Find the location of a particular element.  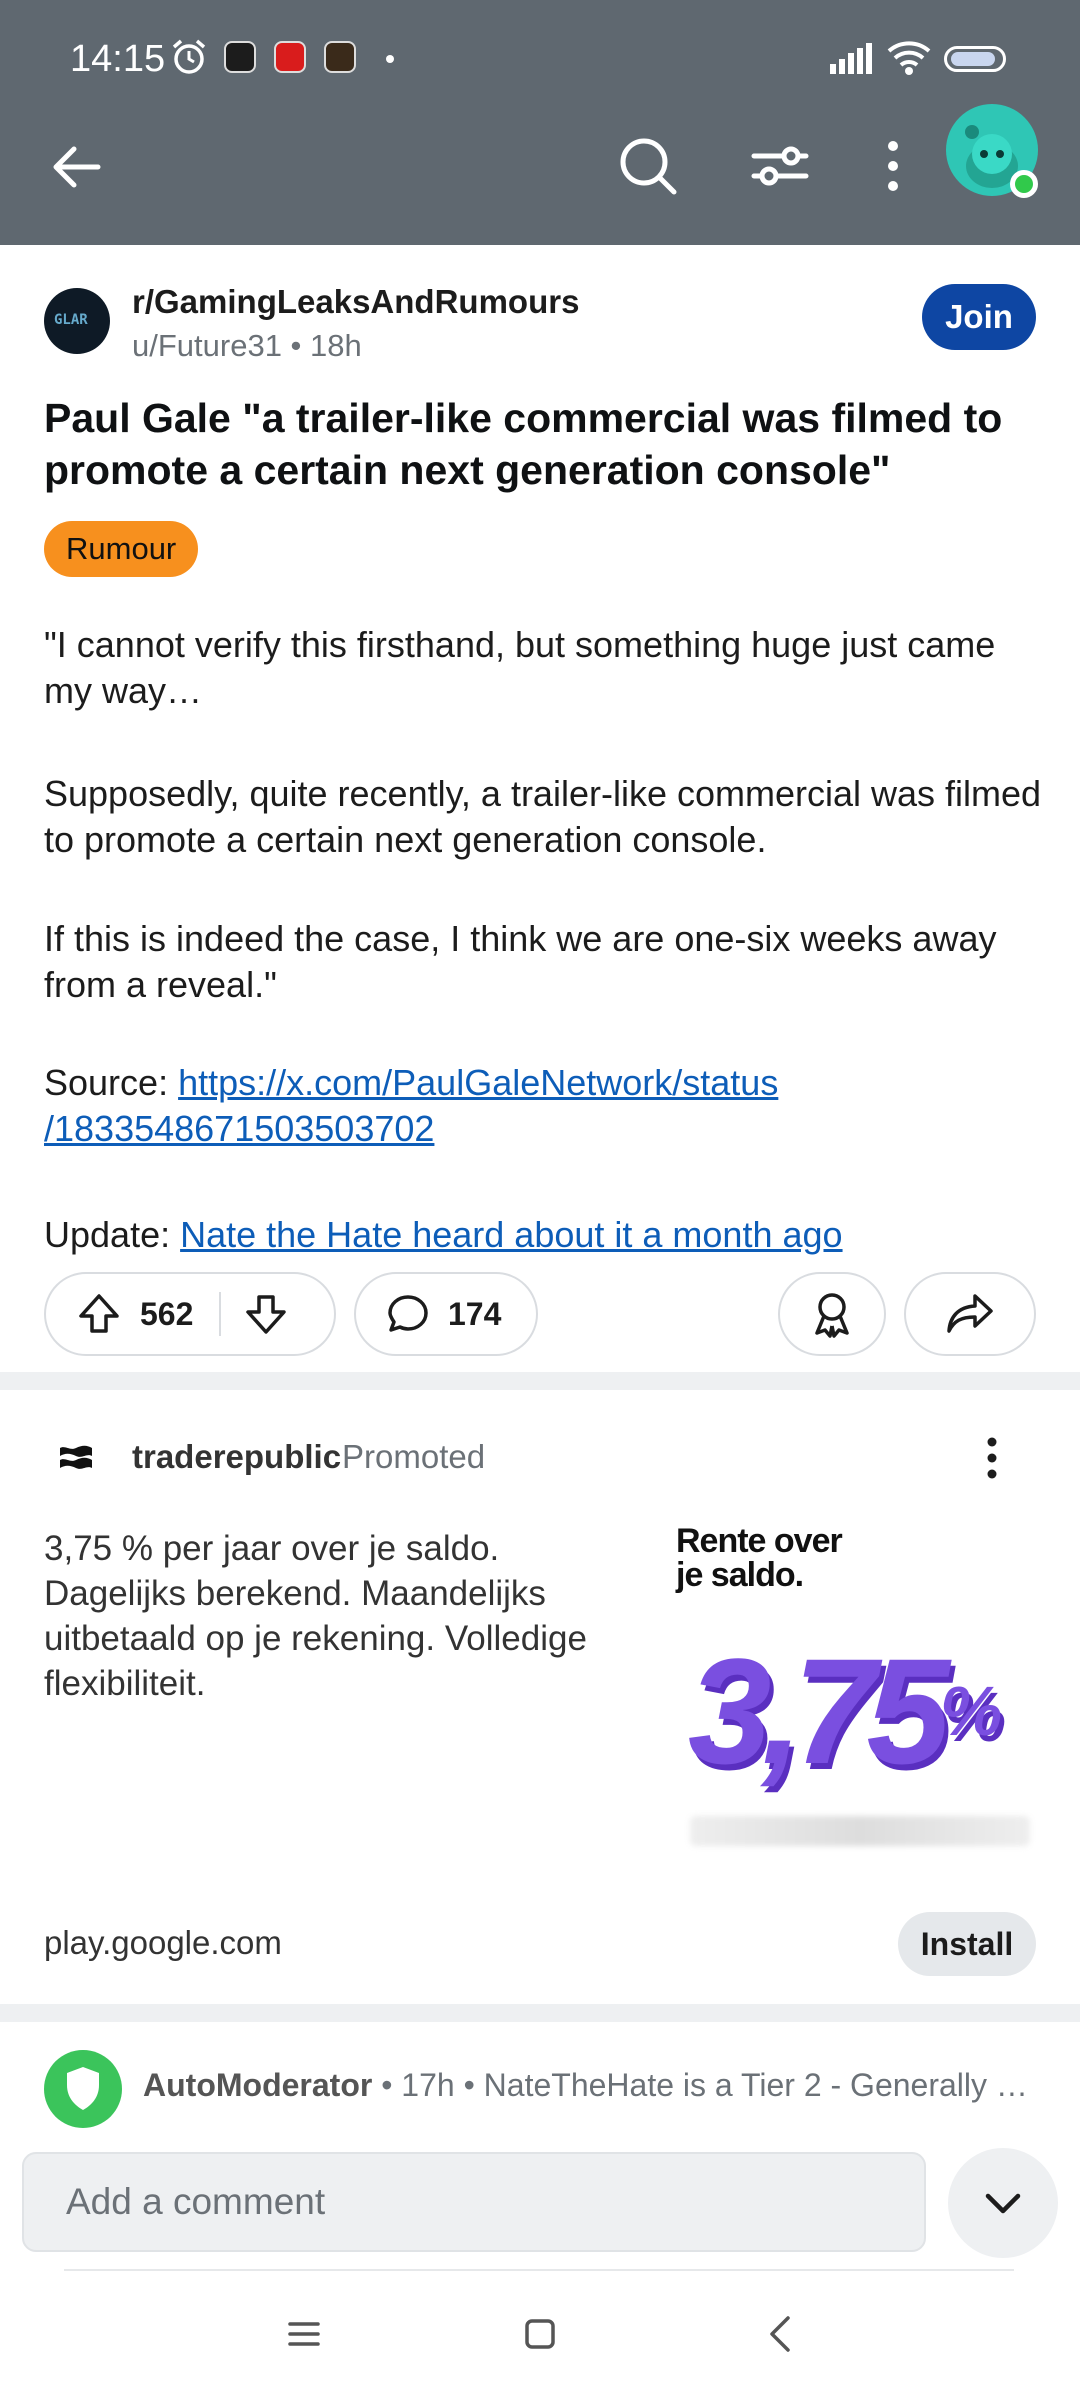

ad-image: Rente over je saldo. 3,75% is located at coordinates (854, 1694).